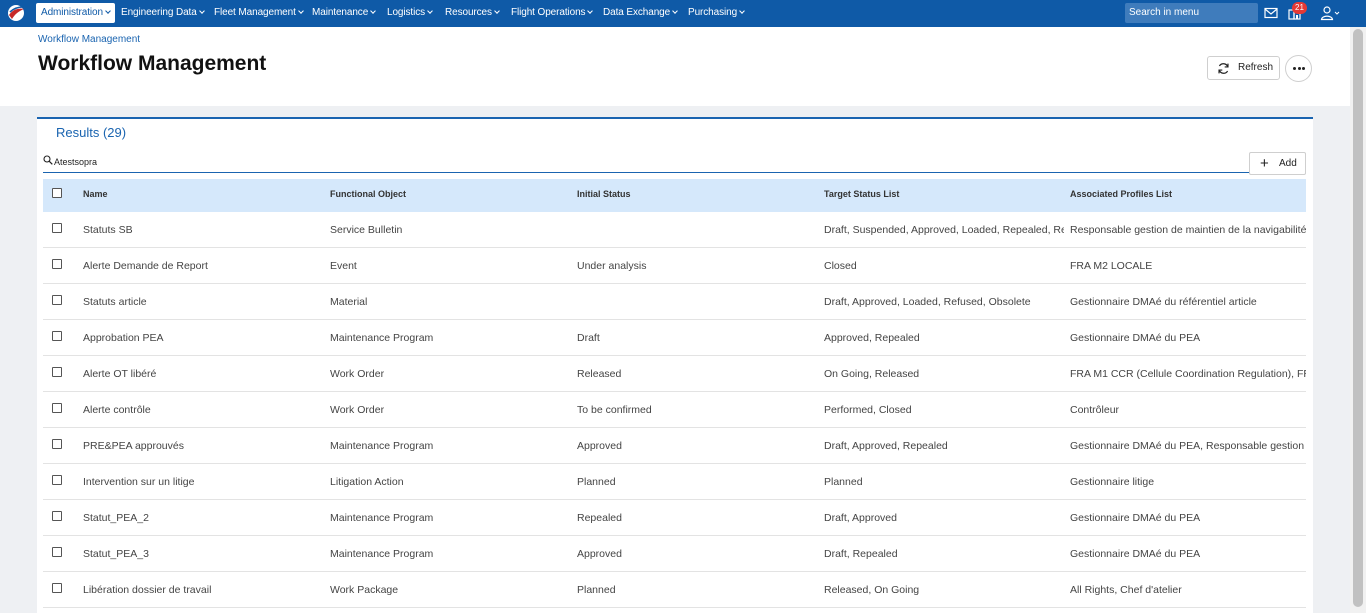 This screenshot has height=613, width=1366. I want to click on table-cell: Material, so click(349, 302).